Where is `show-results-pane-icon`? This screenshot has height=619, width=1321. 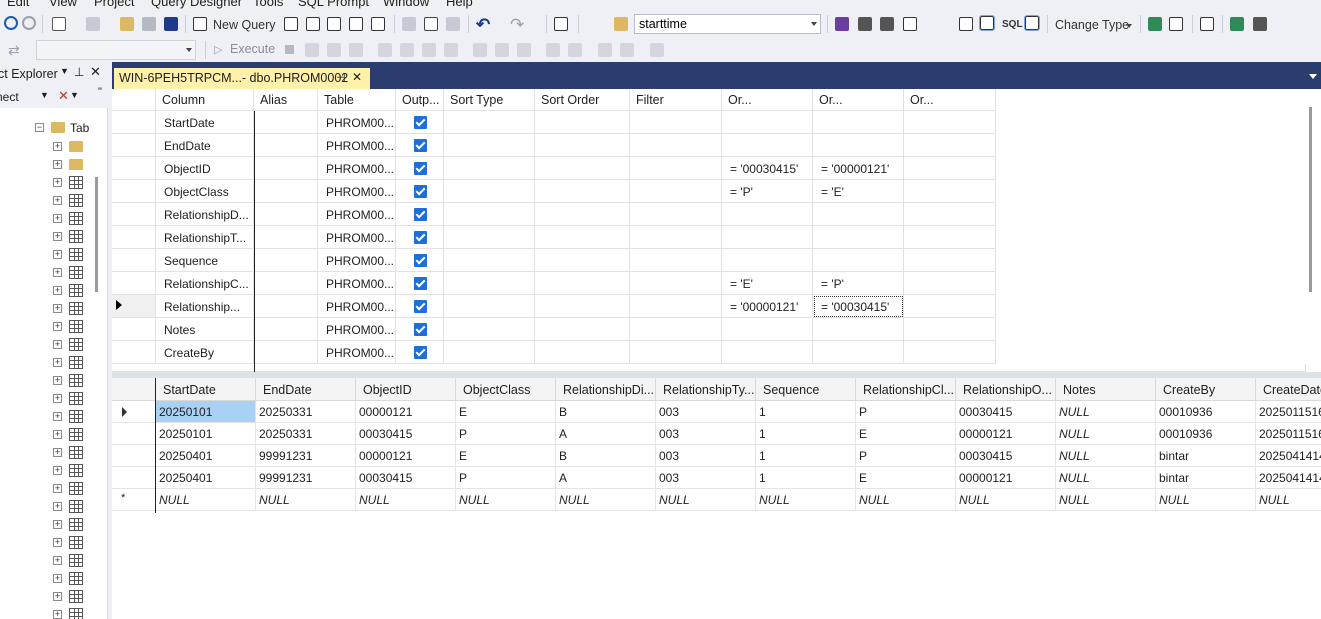
show-results-pane-icon is located at coordinates (1032, 23).